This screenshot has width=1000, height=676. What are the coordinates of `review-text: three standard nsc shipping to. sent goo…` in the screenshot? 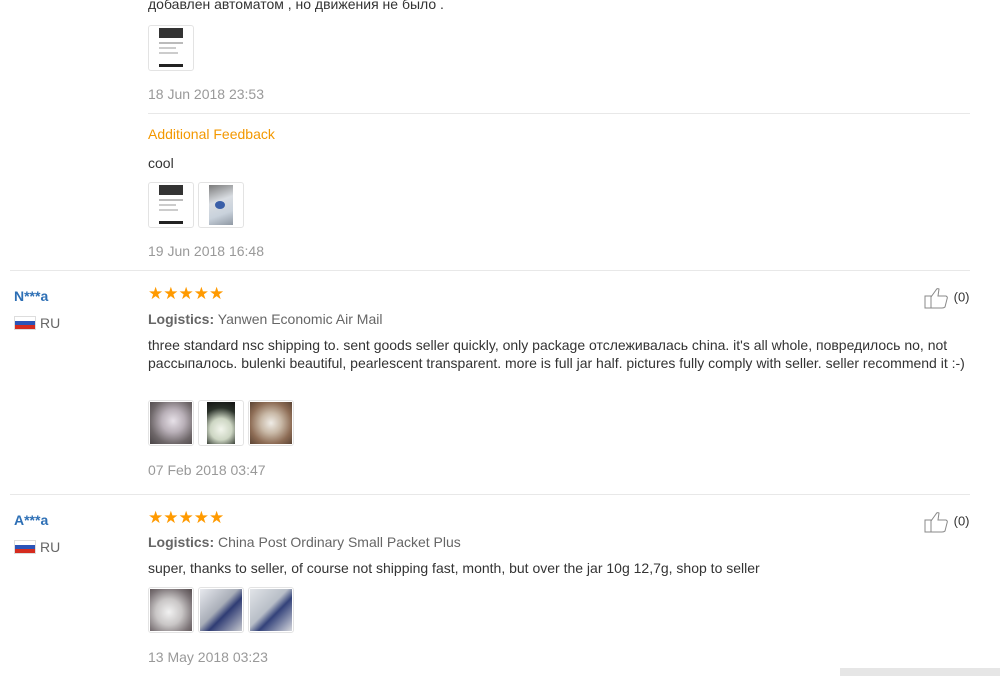 It's located at (556, 354).